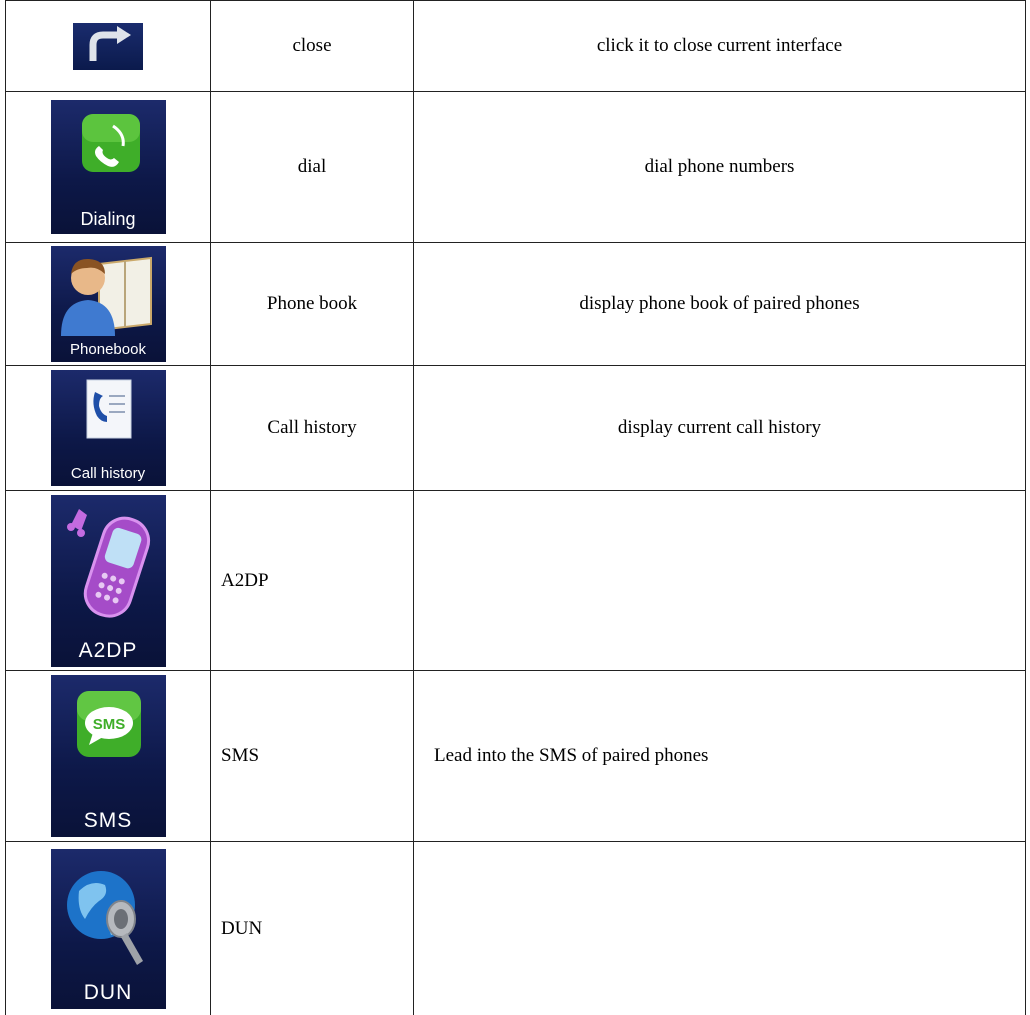  I want to click on feature-name: Call history, so click(312, 427).